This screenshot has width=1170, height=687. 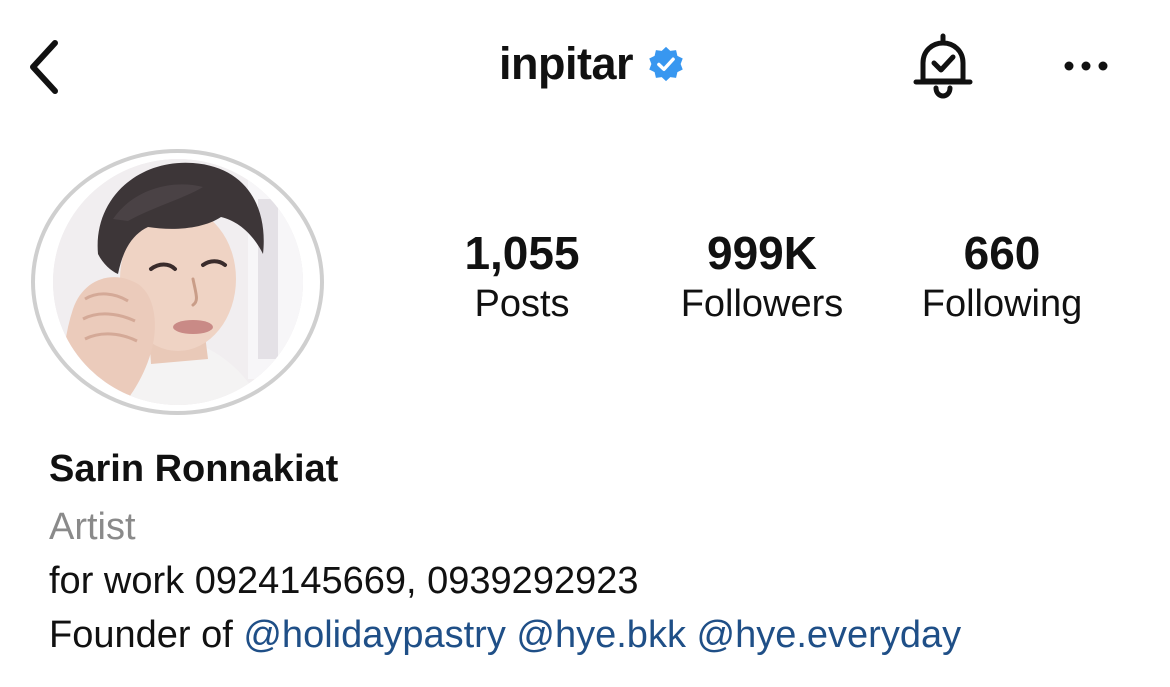 I want to click on mention-link-hye-bkk: @hye.bkk, so click(x=601, y=635).